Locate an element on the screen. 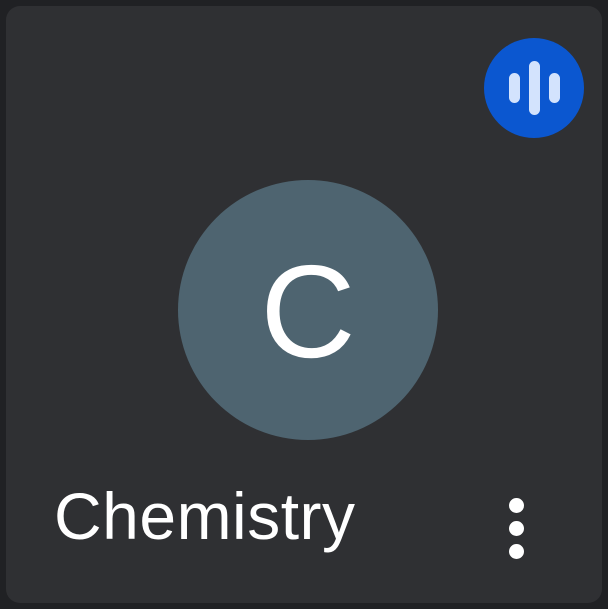  audio-level-icon is located at coordinates (534, 88).